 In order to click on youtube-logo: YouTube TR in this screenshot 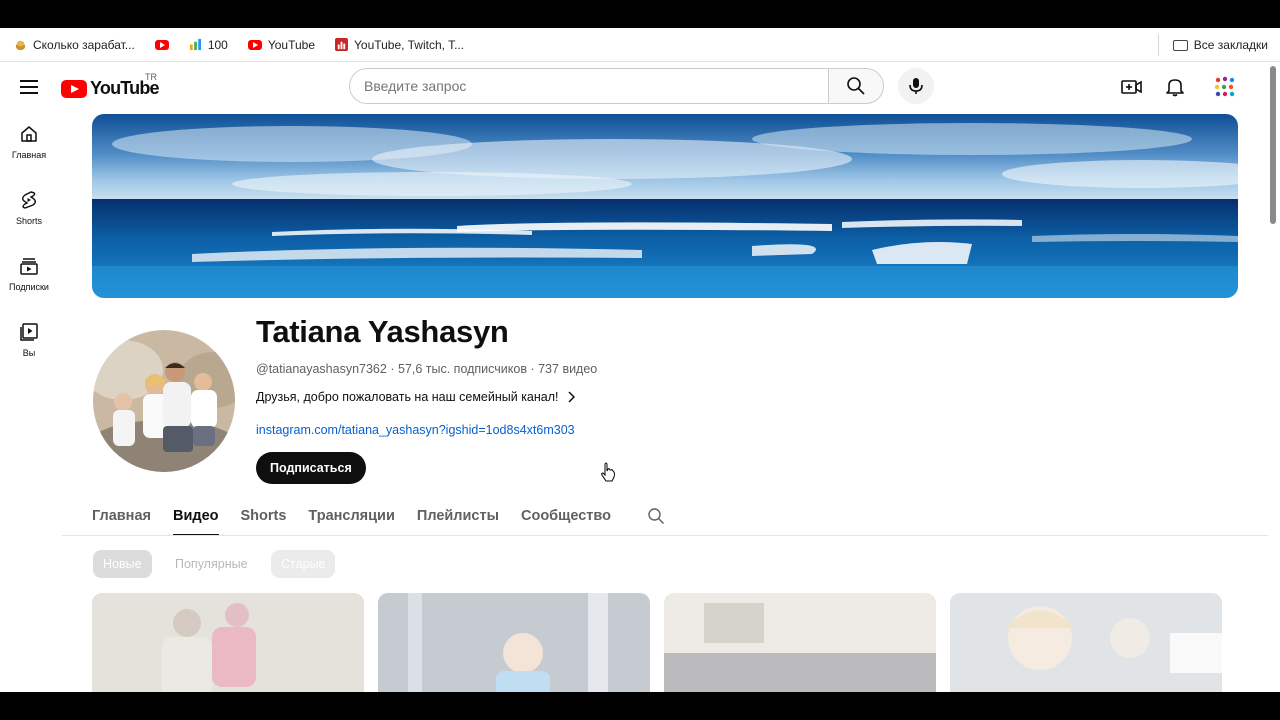, I will do `click(110, 85)`.